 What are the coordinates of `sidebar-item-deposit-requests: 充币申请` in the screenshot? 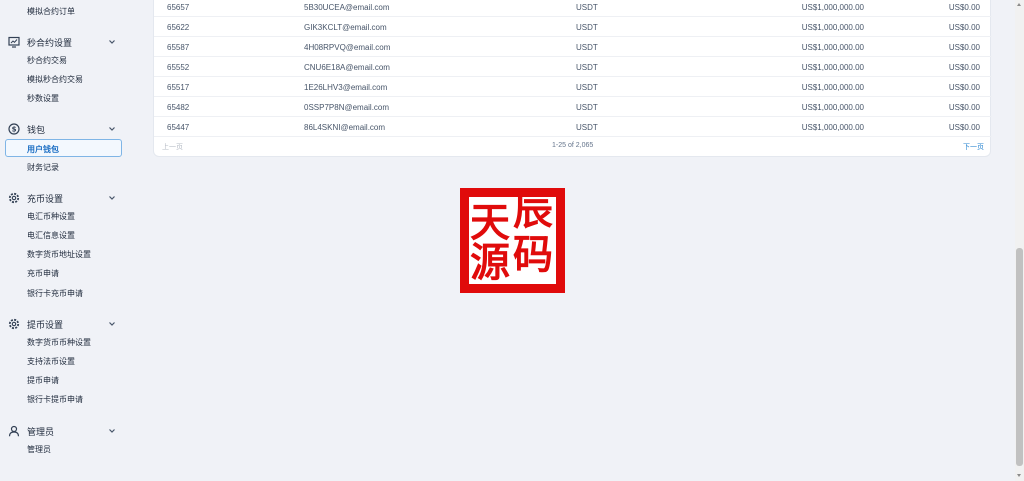 It's located at (43, 274).